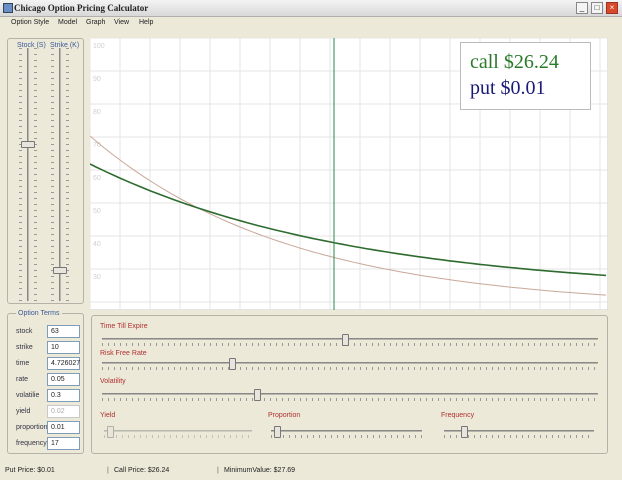  Describe the element at coordinates (123, 353) in the screenshot. I see `rate-slider-label: Risk Free Rate` at that location.